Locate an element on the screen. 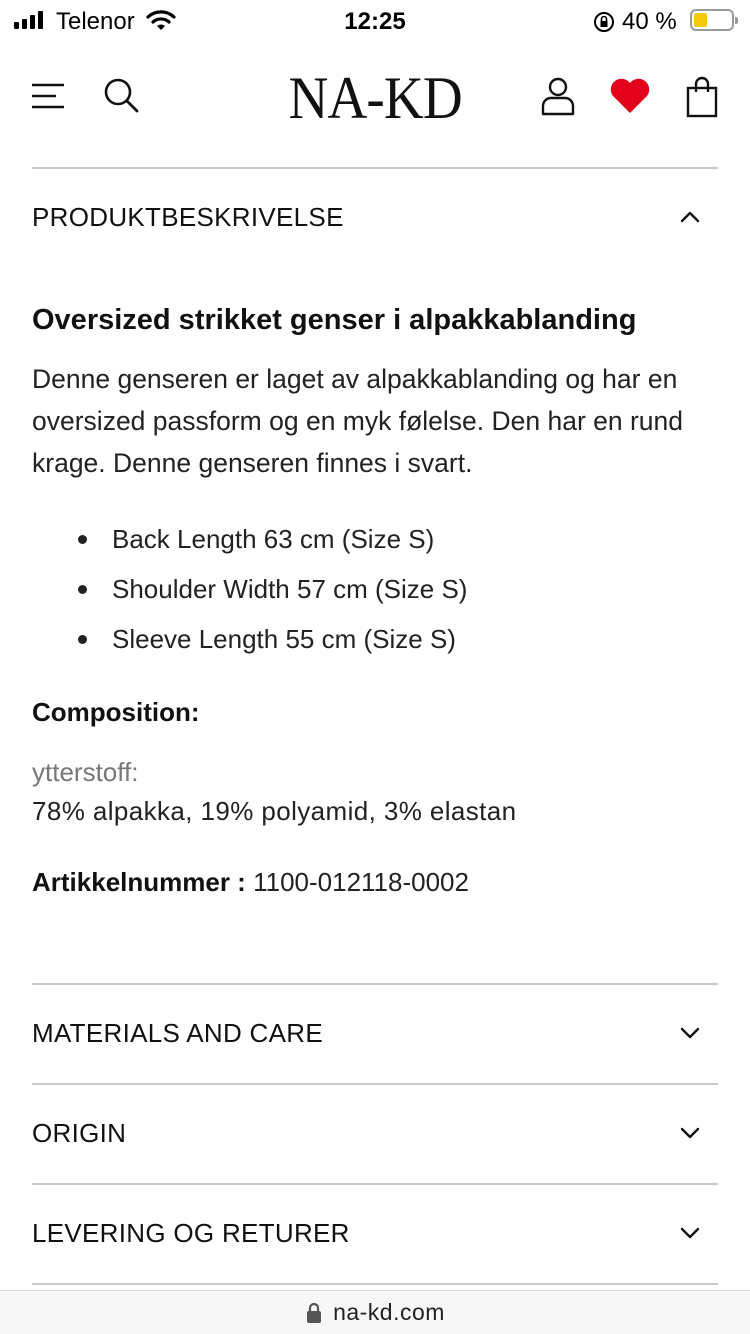 The height and width of the screenshot is (1334, 750). list-item: Back Length 63 cm (Size S) is located at coordinates (400, 539).